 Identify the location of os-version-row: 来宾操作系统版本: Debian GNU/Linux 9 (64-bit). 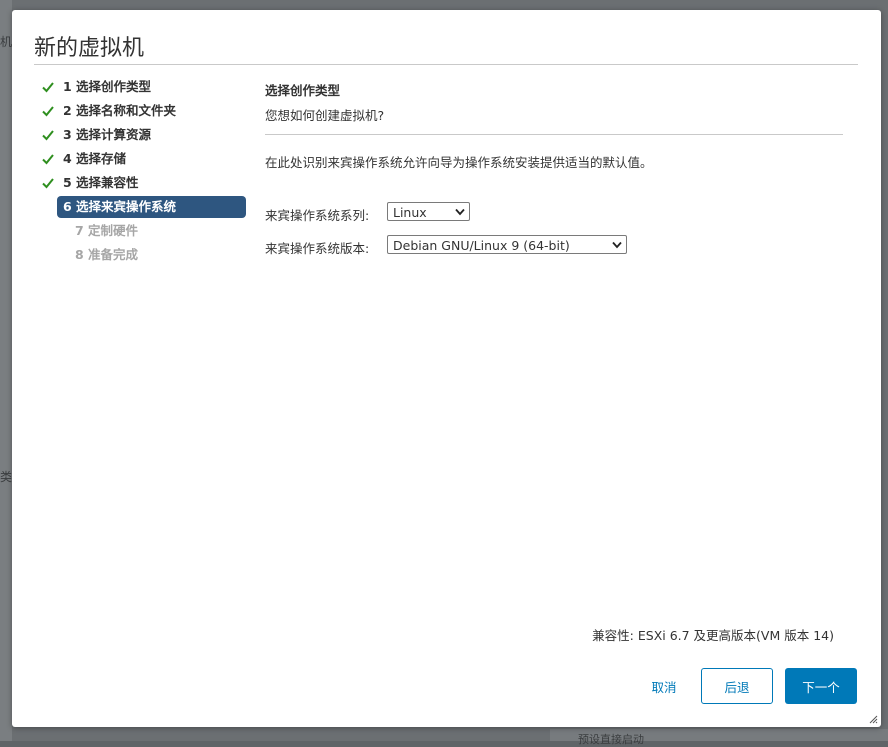
(455, 245).